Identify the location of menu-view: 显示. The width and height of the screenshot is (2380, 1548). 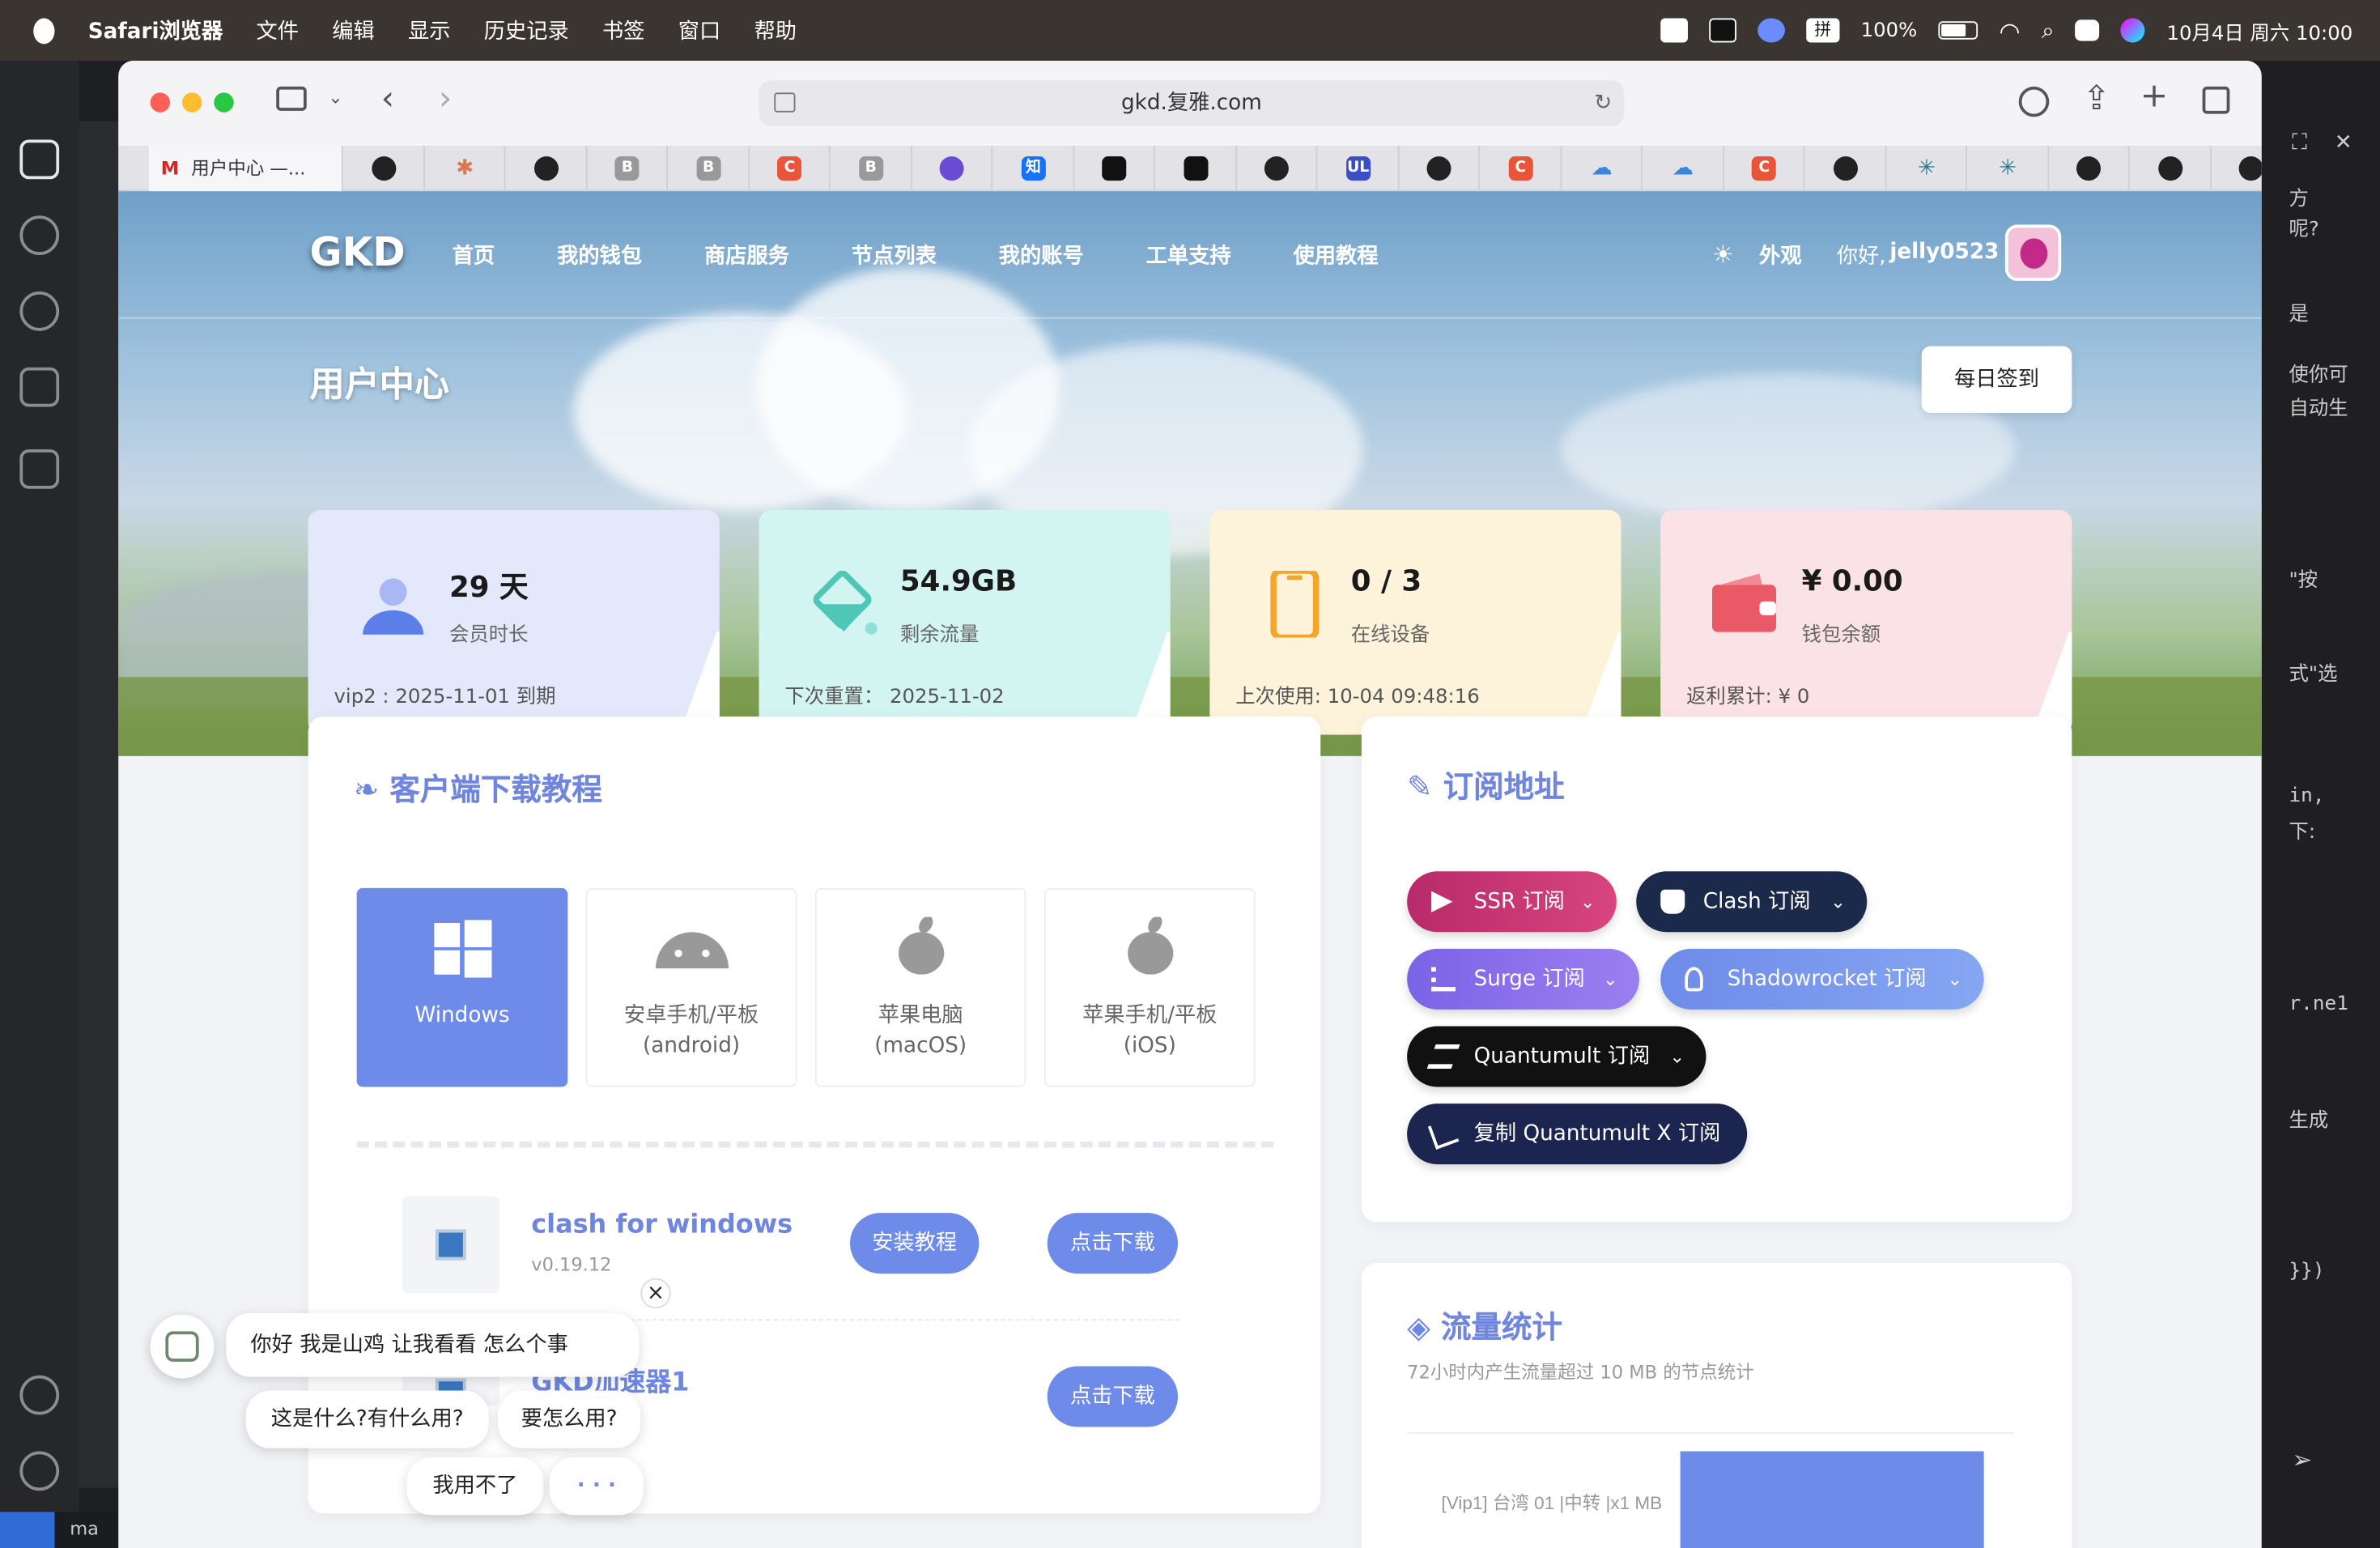
(430, 31).